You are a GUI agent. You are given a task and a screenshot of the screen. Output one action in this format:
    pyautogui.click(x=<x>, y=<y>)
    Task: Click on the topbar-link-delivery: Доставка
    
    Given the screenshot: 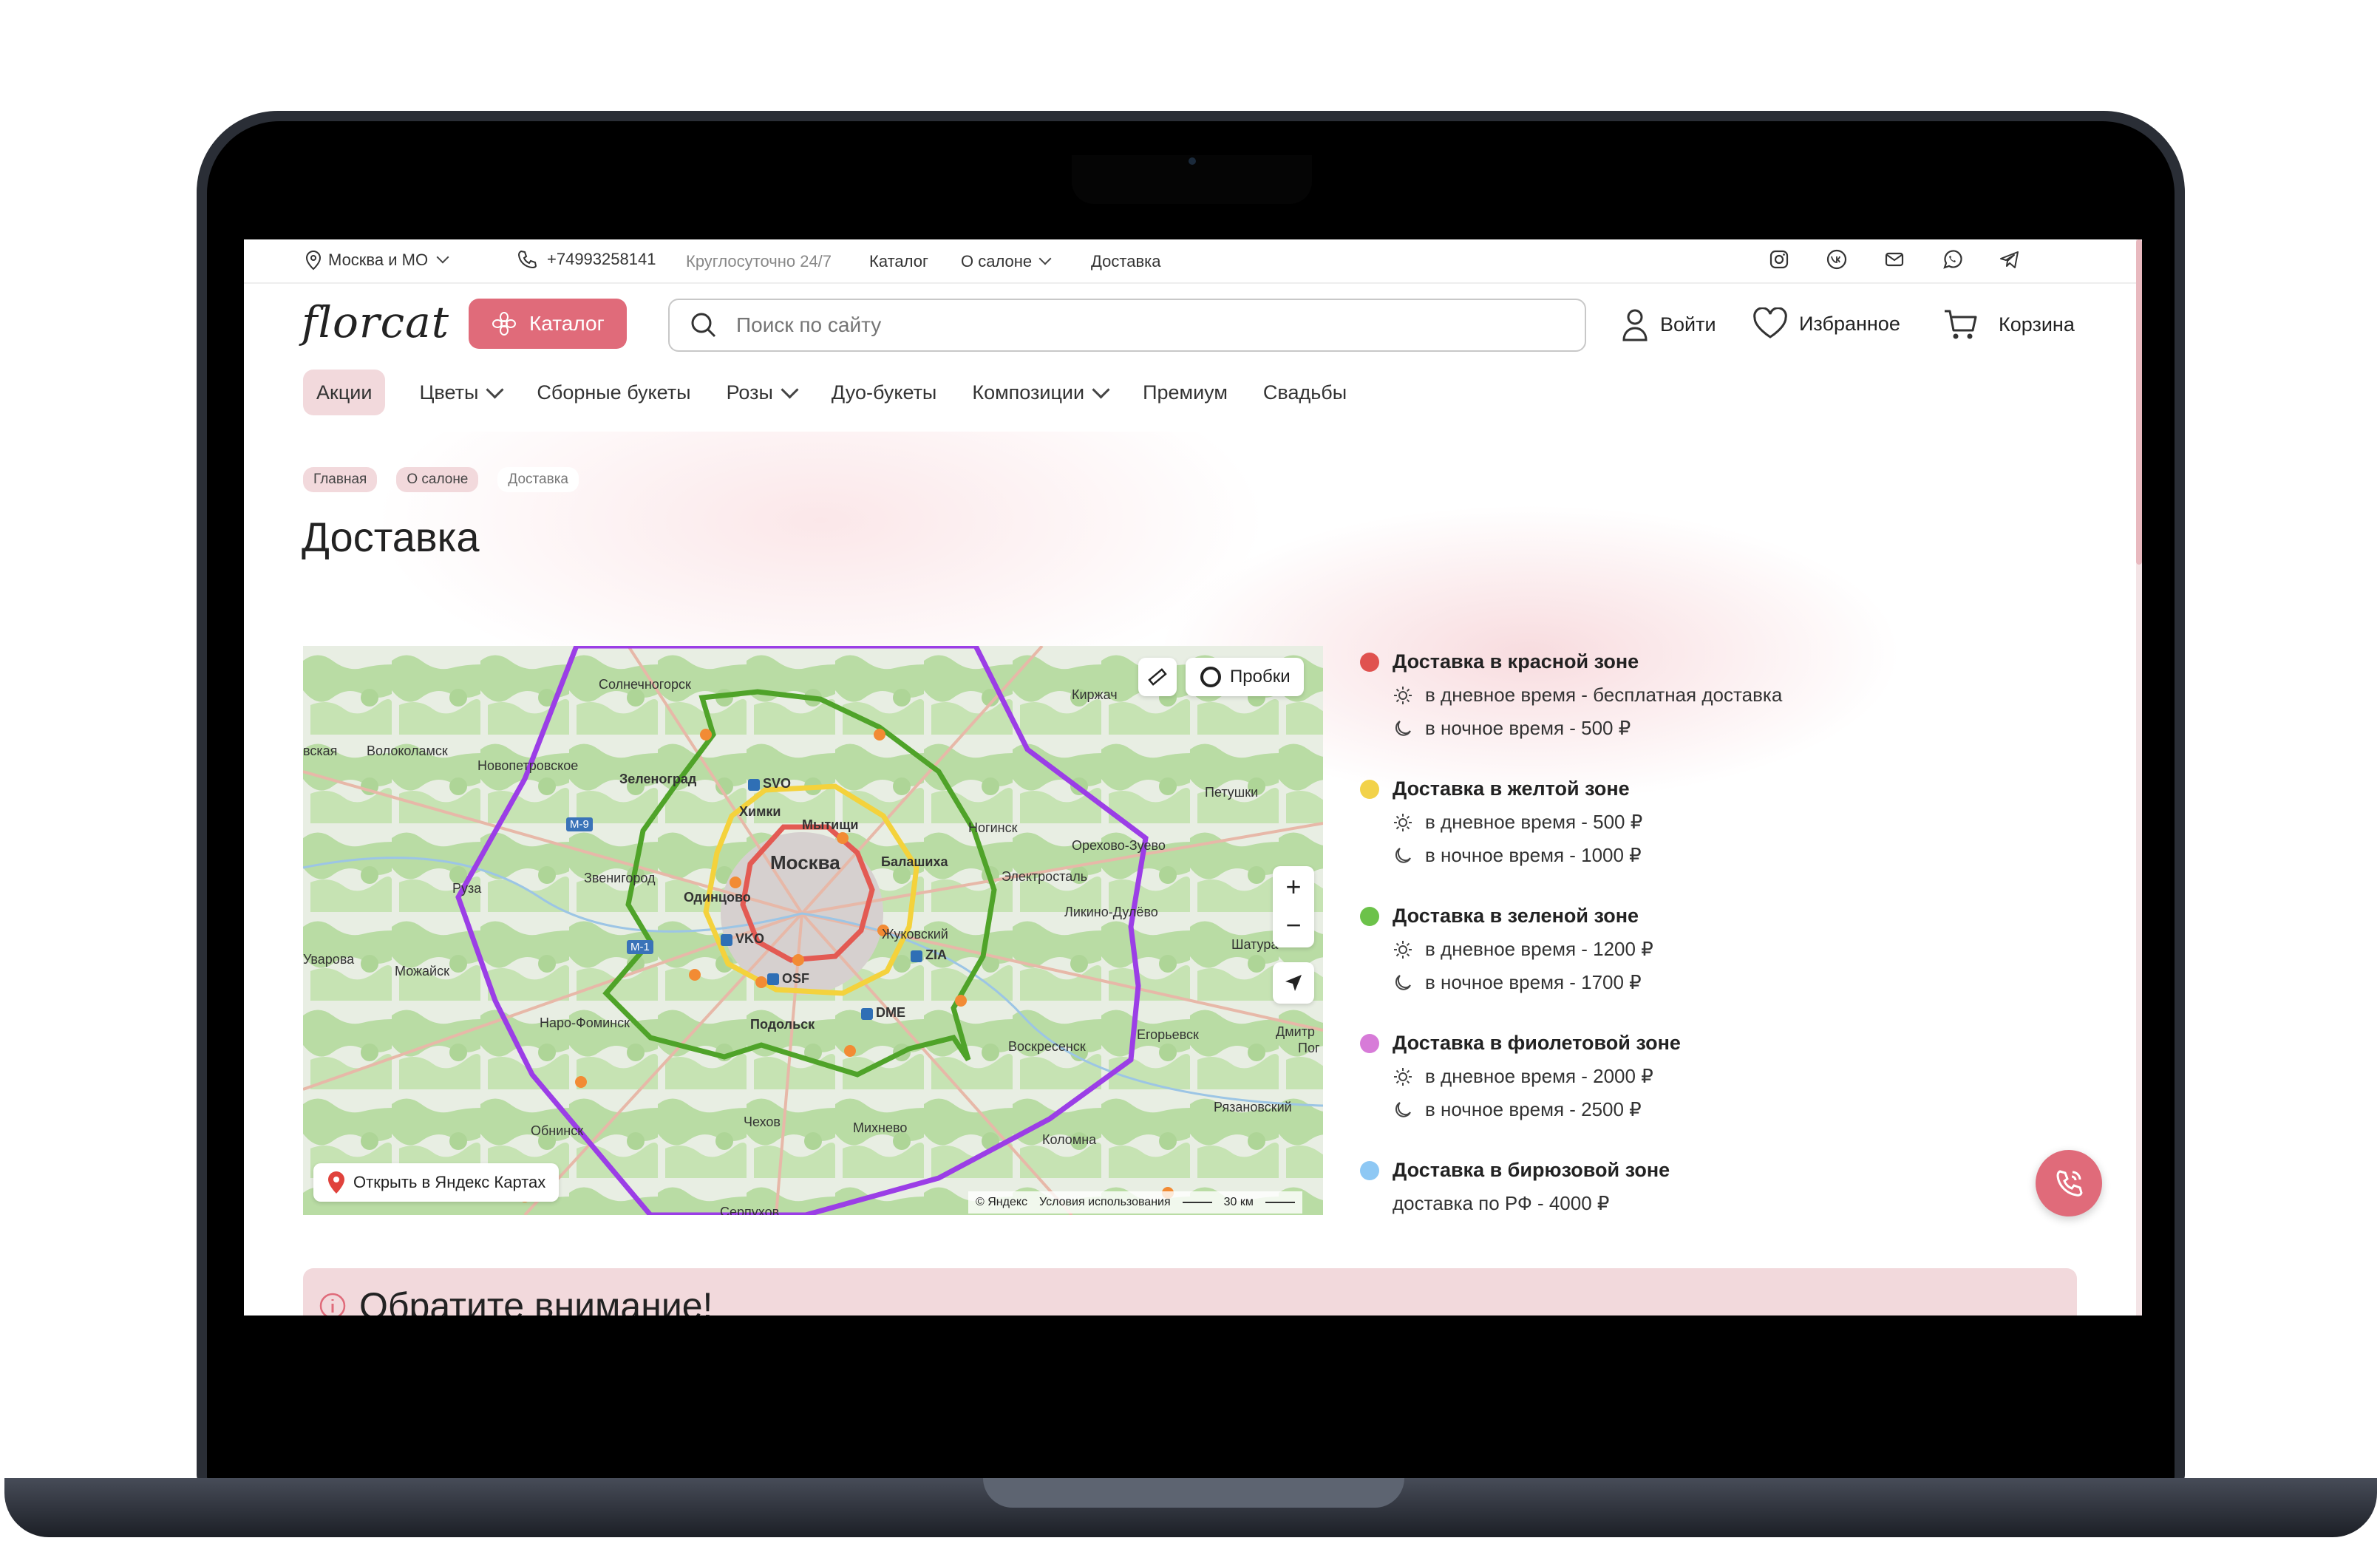 What is the action you would take?
    pyautogui.click(x=1125, y=262)
    